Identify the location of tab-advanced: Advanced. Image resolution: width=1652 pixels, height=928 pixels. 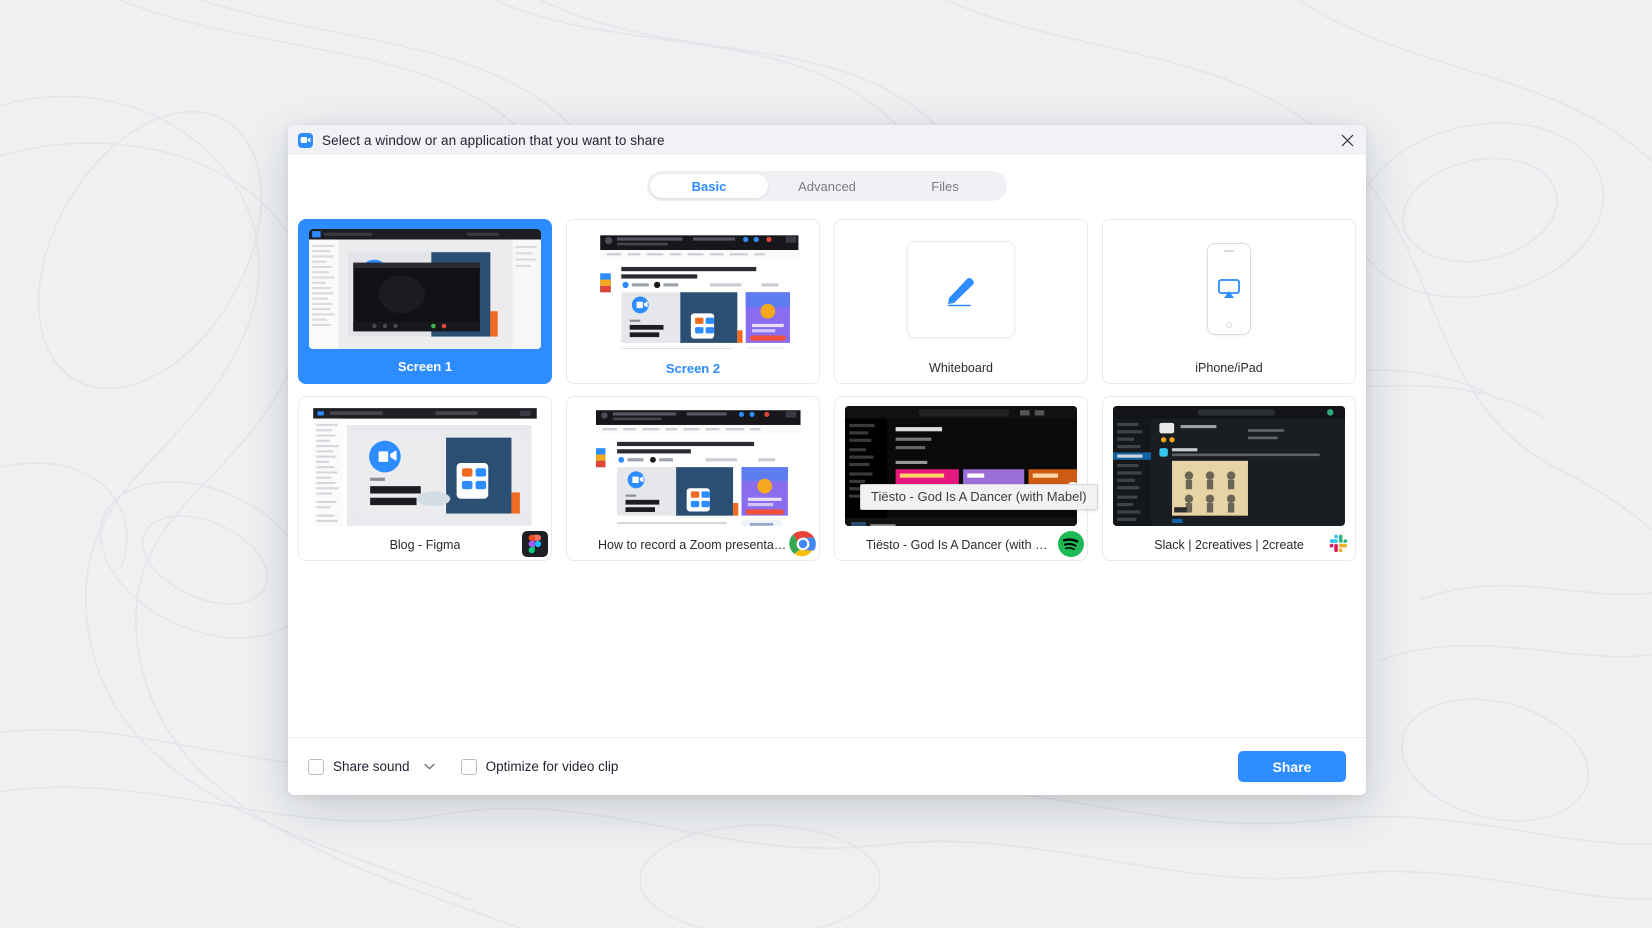
(827, 186).